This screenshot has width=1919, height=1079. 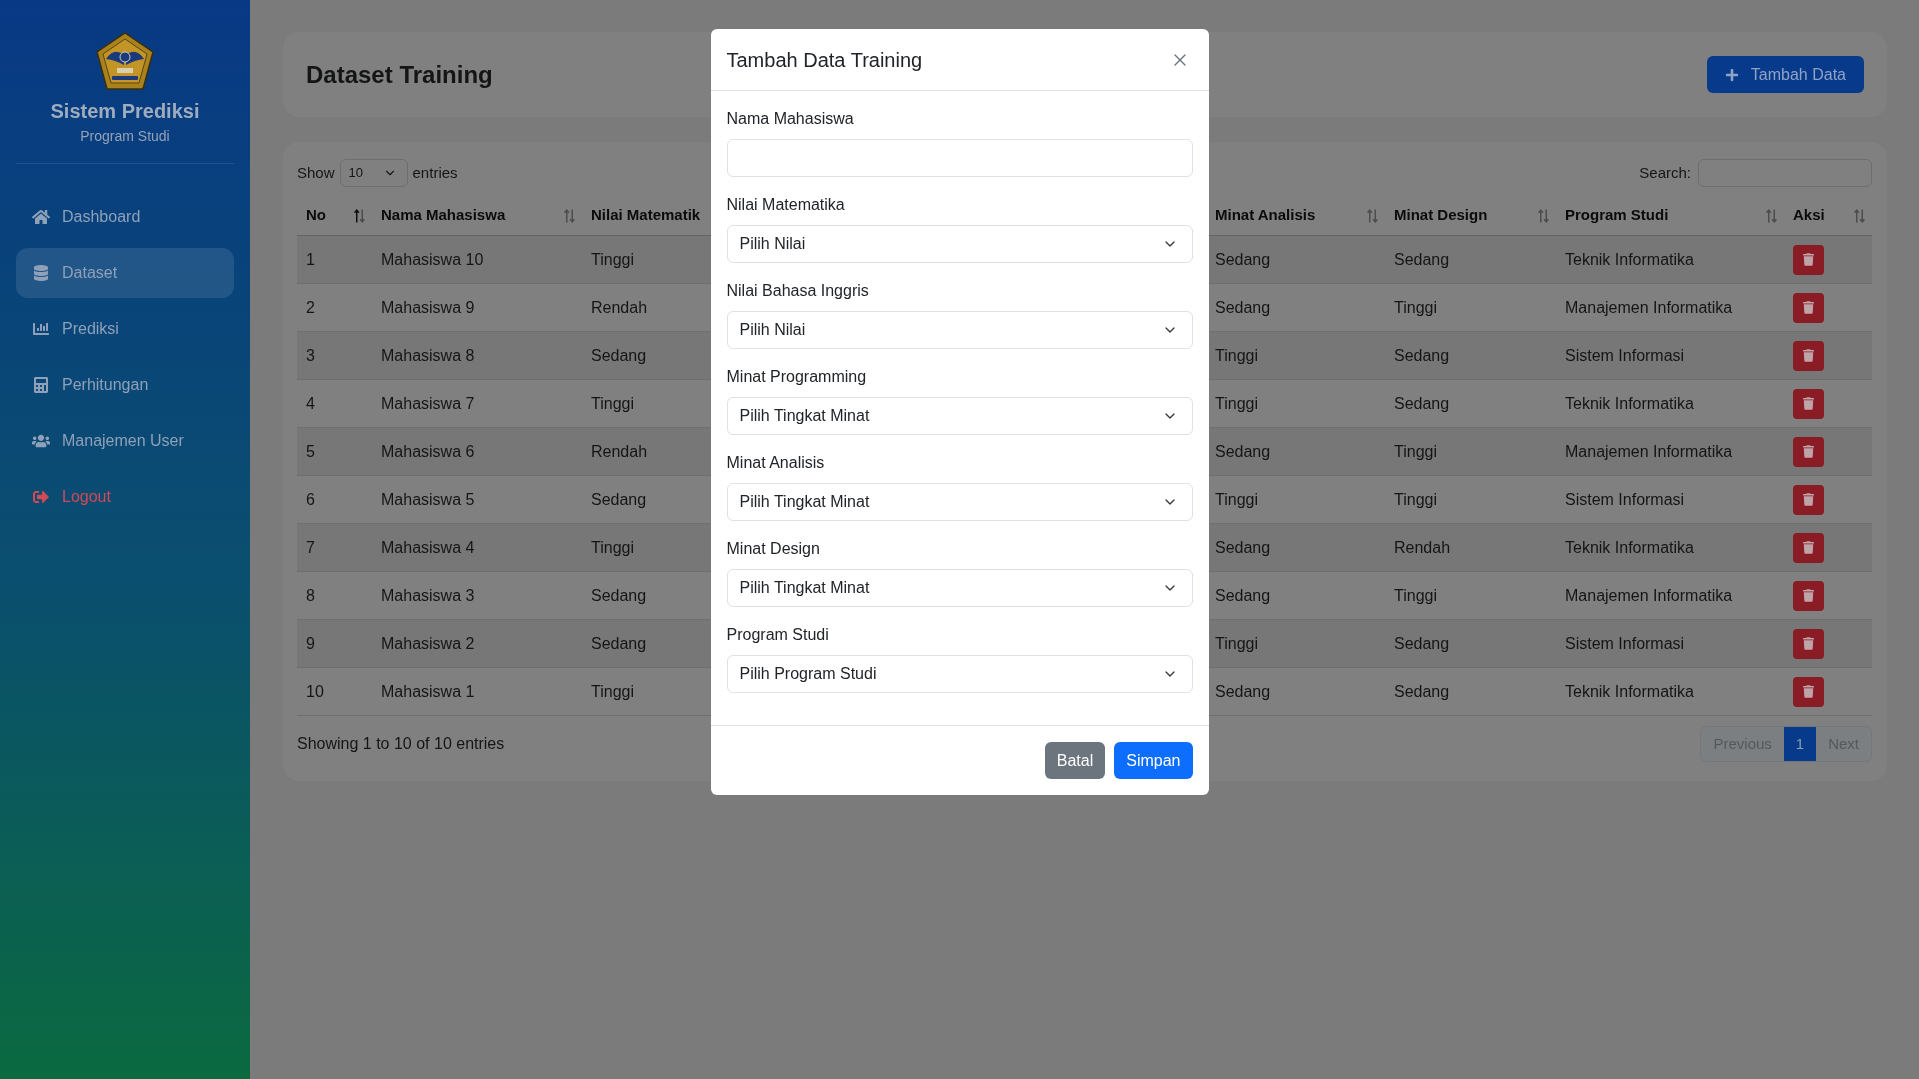 What do you see at coordinates (798, 291) in the screenshot?
I see `field-label: Nilai Bahasa Inggris` at bounding box center [798, 291].